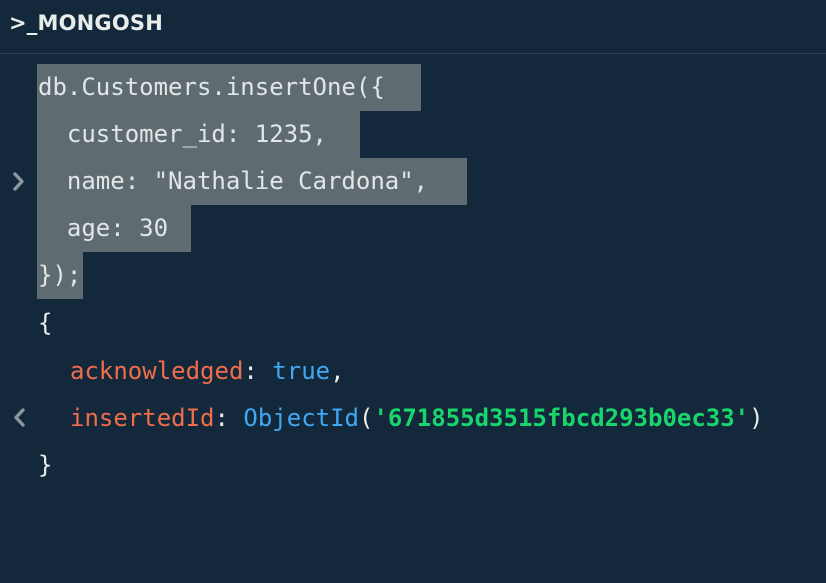 Image resolution: width=826 pixels, height=583 pixels. What do you see at coordinates (413, 27) in the screenshot?
I see `shell-header: >_MONGOSH` at bounding box center [413, 27].